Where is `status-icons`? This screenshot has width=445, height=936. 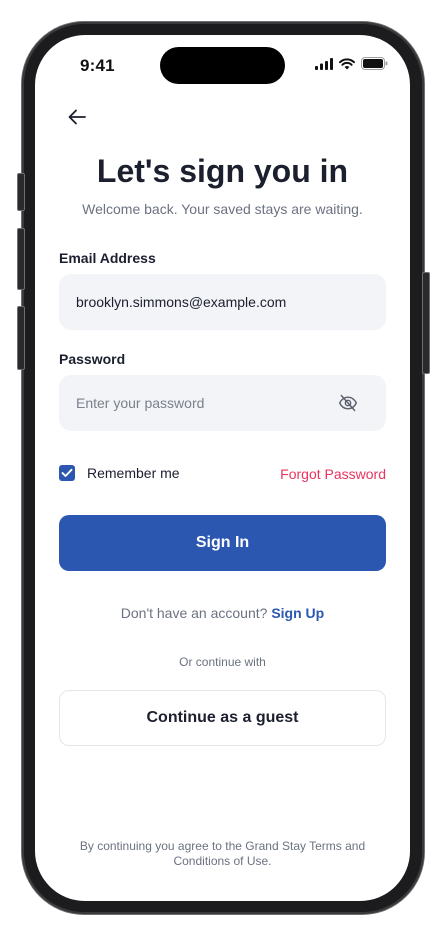
status-icons is located at coordinates (351, 63).